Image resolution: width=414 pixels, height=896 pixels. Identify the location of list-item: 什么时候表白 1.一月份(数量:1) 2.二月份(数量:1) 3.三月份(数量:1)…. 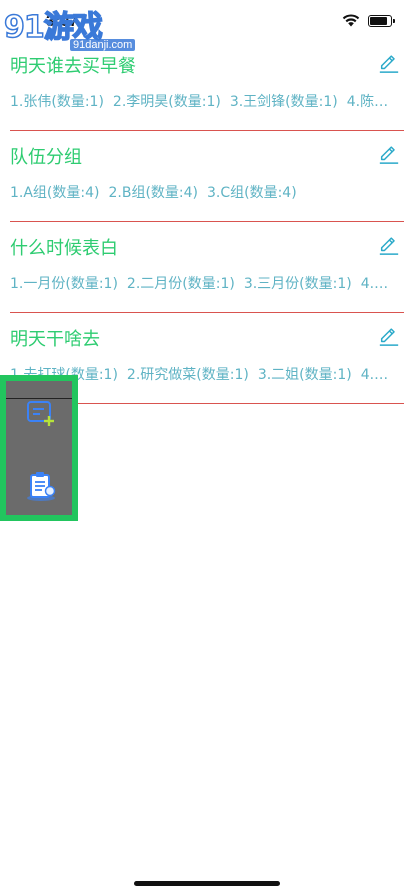
(207, 267).